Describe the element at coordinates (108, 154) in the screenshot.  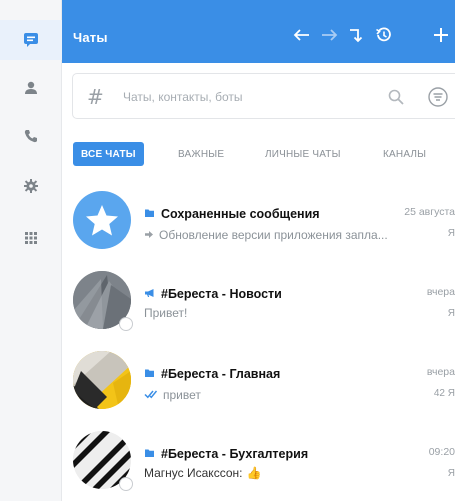
I see `tab-all-chats: ВСЕ ЧАТЫ` at that location.